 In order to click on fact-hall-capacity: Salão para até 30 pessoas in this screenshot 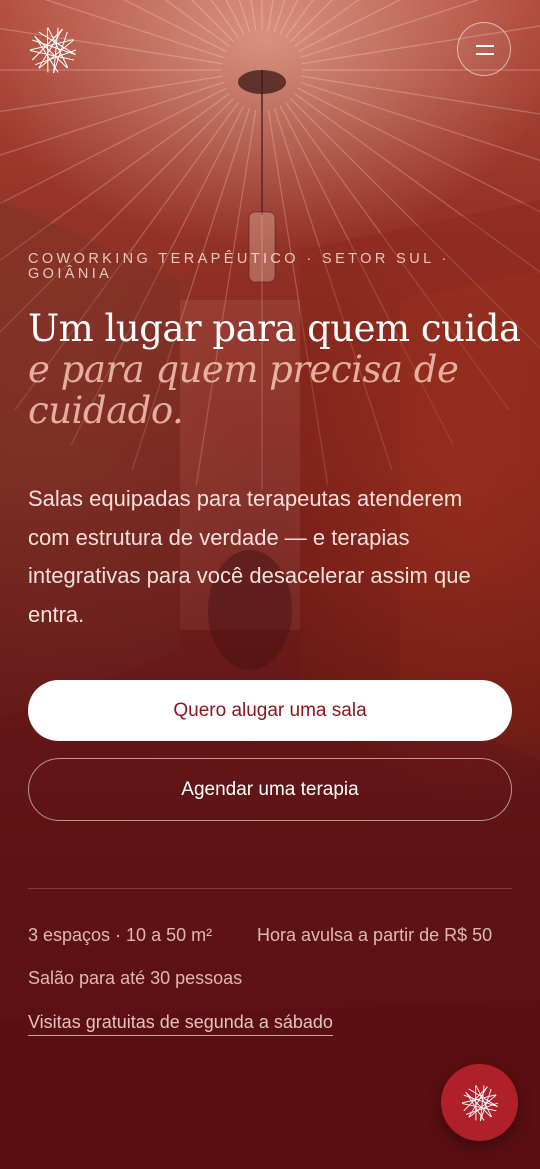, I will do `click(135, 978)`.